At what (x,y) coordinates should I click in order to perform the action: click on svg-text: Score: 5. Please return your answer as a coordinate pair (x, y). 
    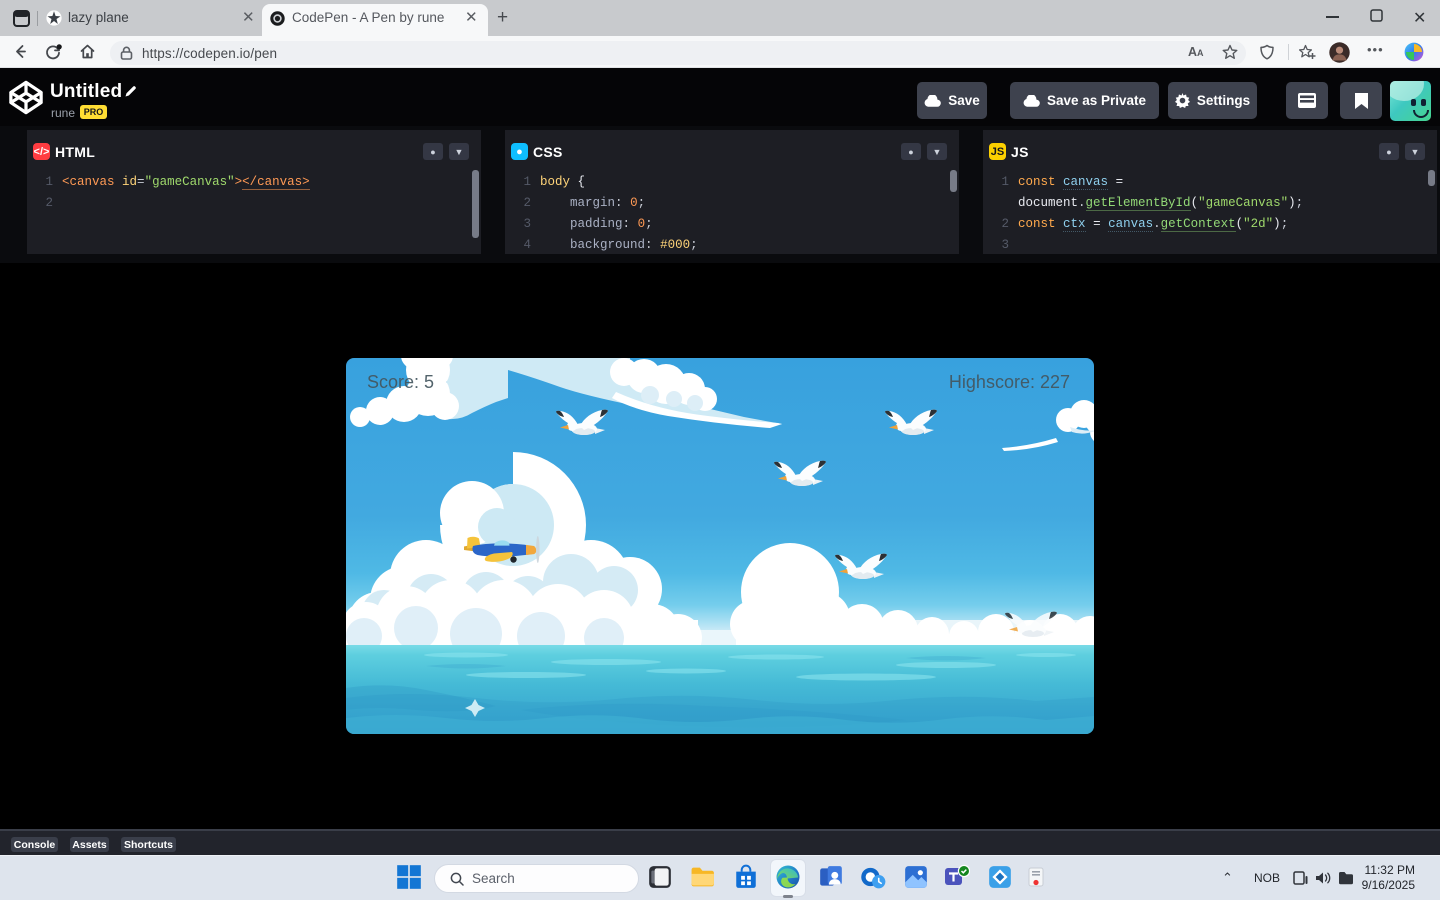
    Looking at the image, I should click on (400, 382).